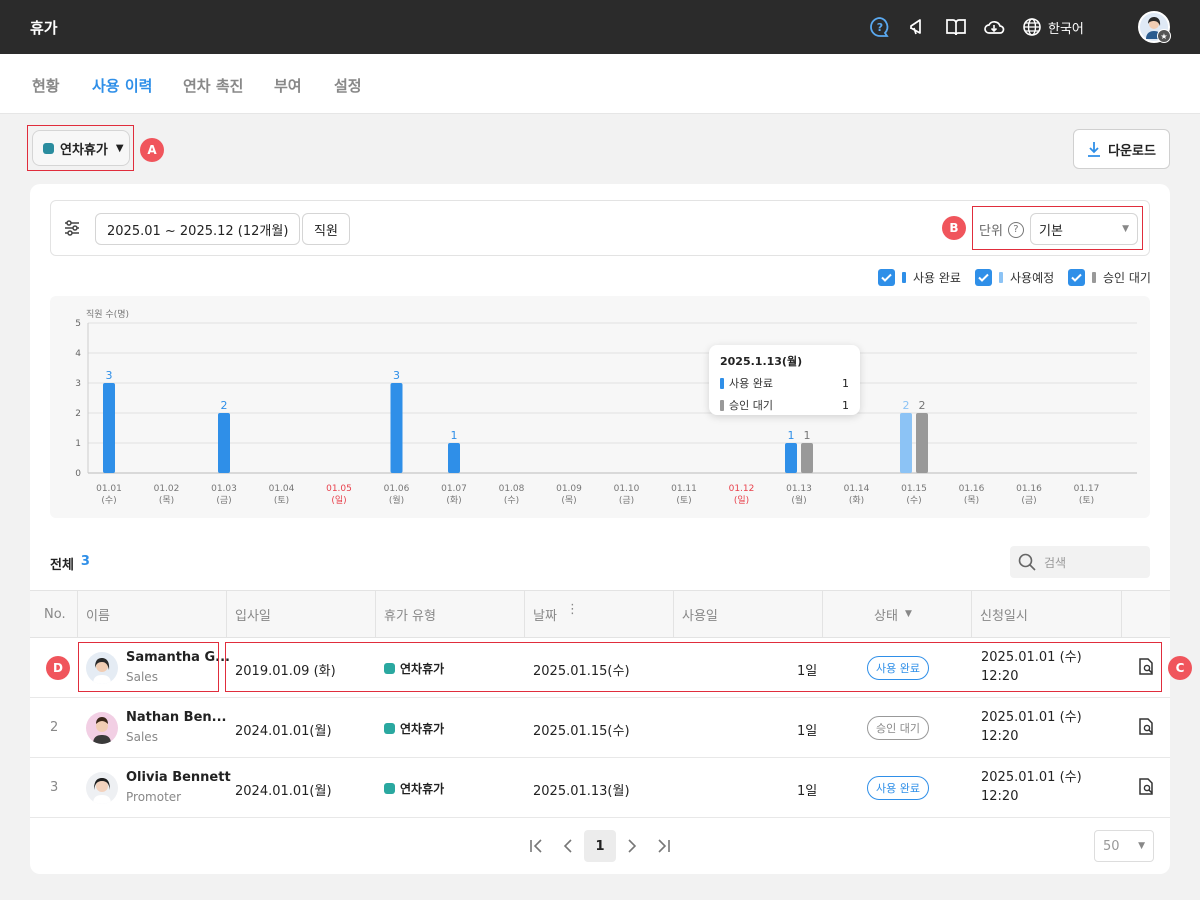 The height and width of the screenshot is (900, 1200). Describe the element at coordinates (1154, 27) in the screenshot. I see `user-avatar: ★` at that location.